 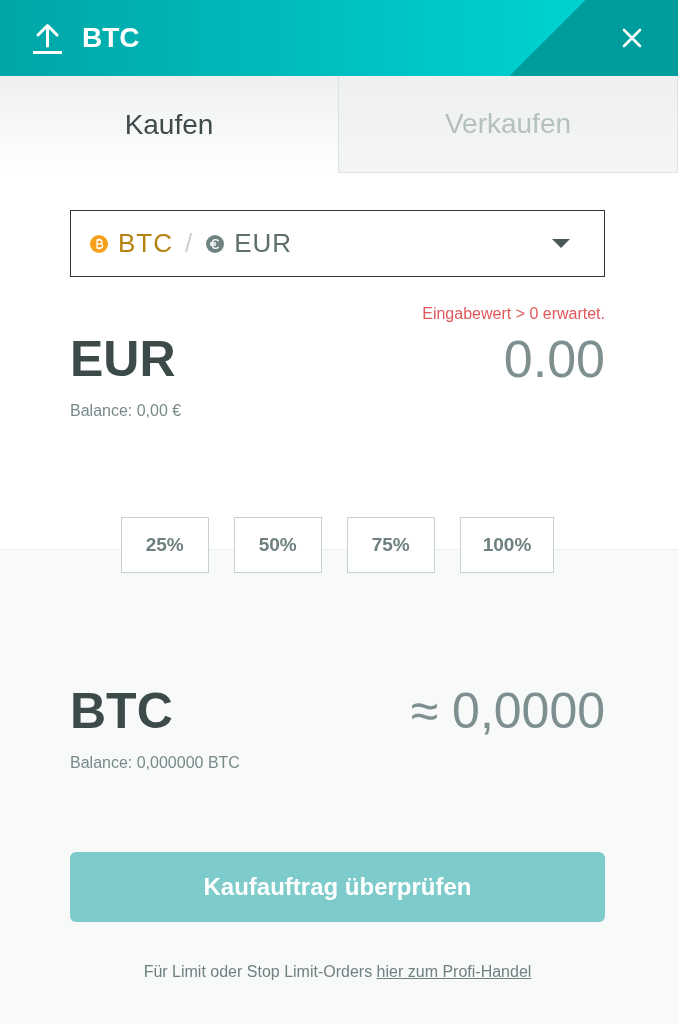 I want to click on upload-icon, so click(x=47, y=38).